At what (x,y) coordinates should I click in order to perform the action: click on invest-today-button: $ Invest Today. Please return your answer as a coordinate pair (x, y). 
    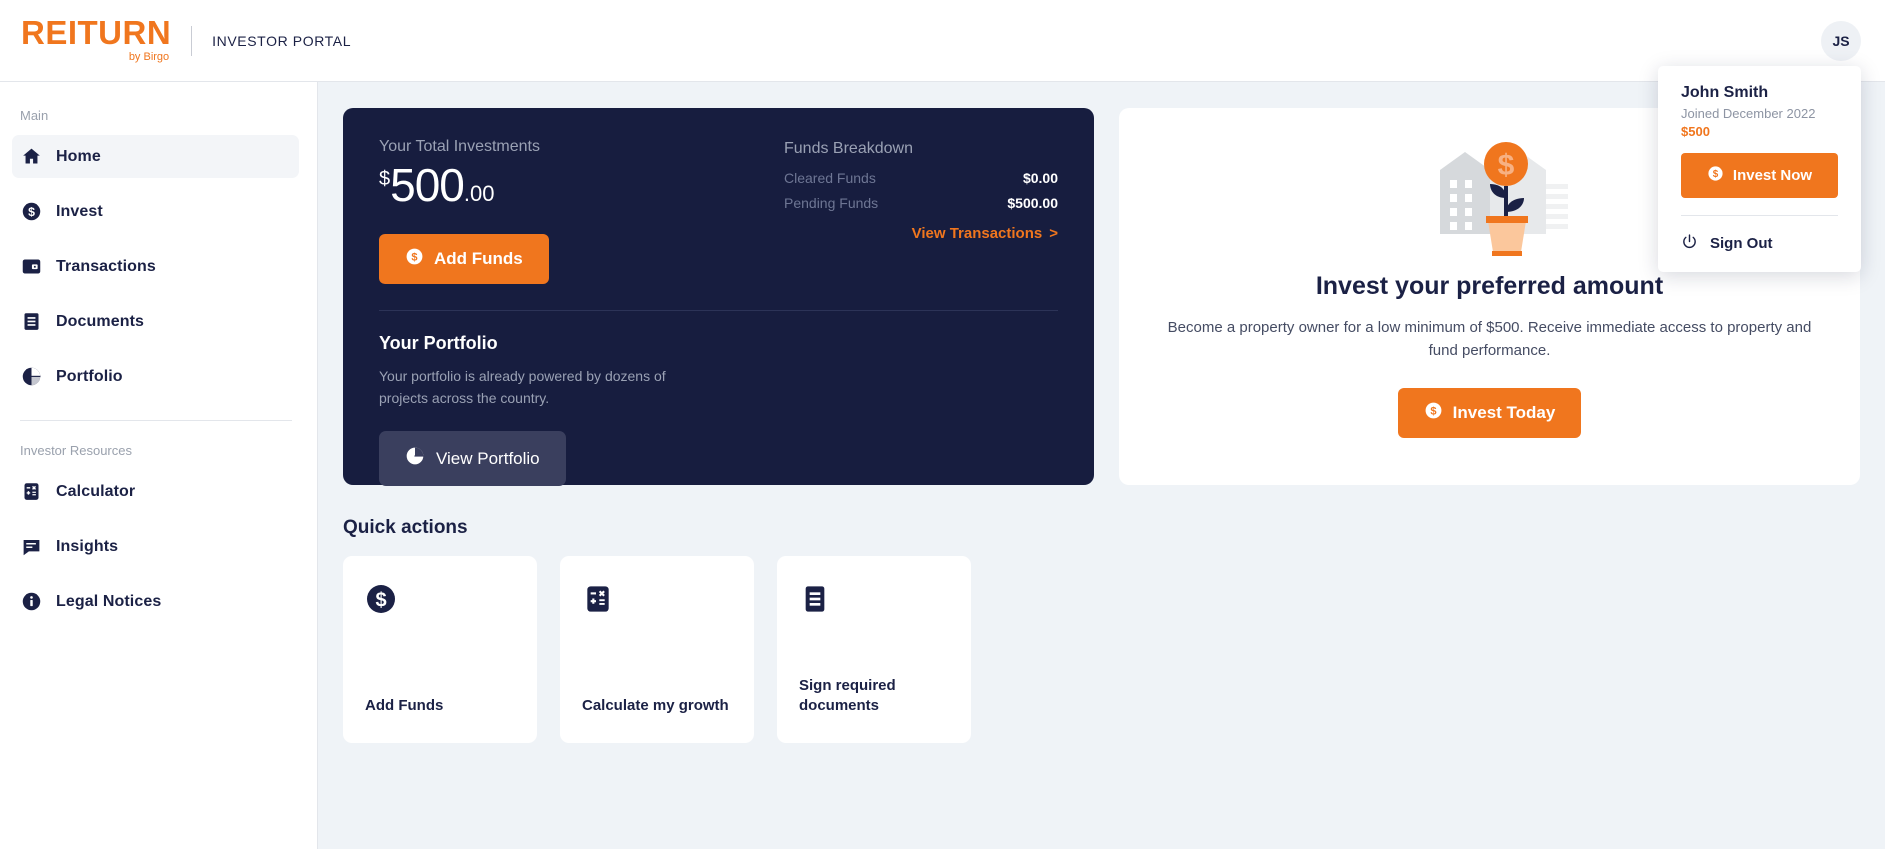
    Looking at the image, I should click on (1489, 413).